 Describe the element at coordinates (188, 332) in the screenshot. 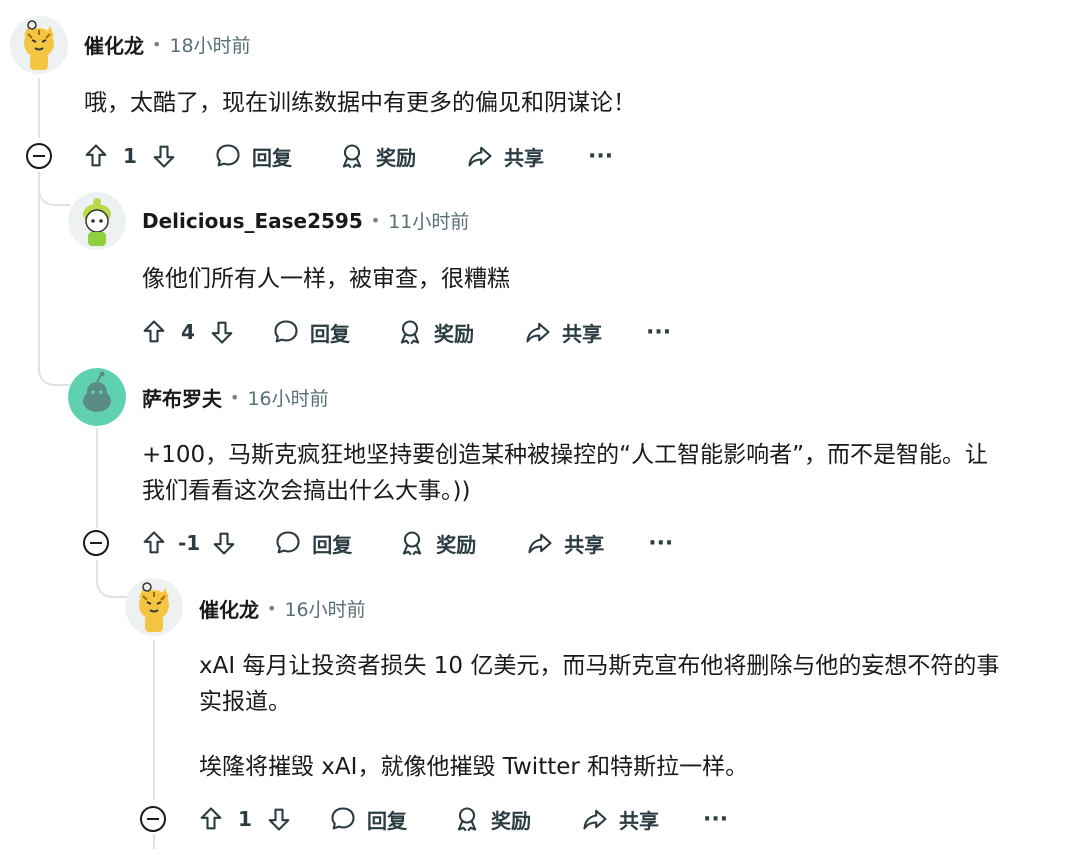

I see `vote-score: 4` at that location.